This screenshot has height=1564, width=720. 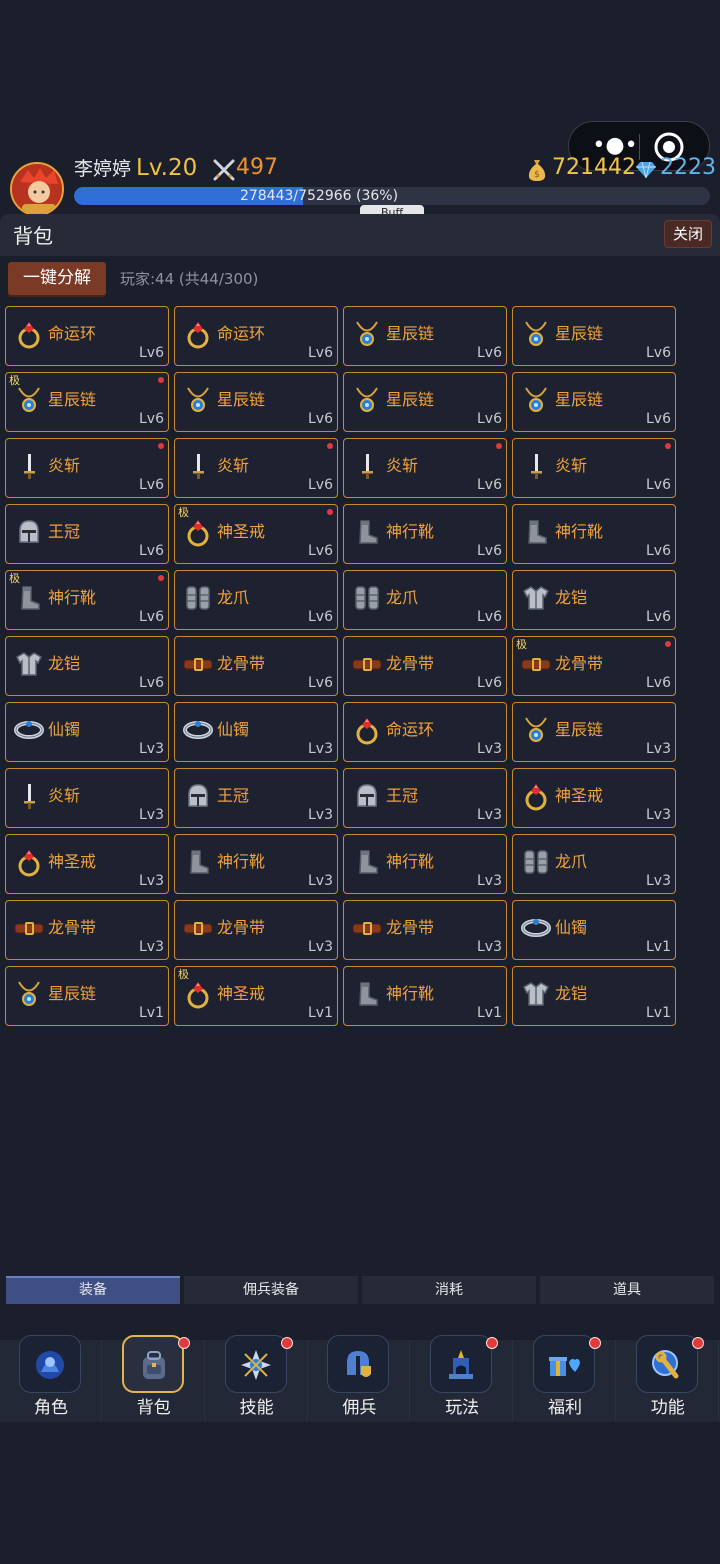 I want to click on item-name: 龙骨带, so click(x=72, y=927).